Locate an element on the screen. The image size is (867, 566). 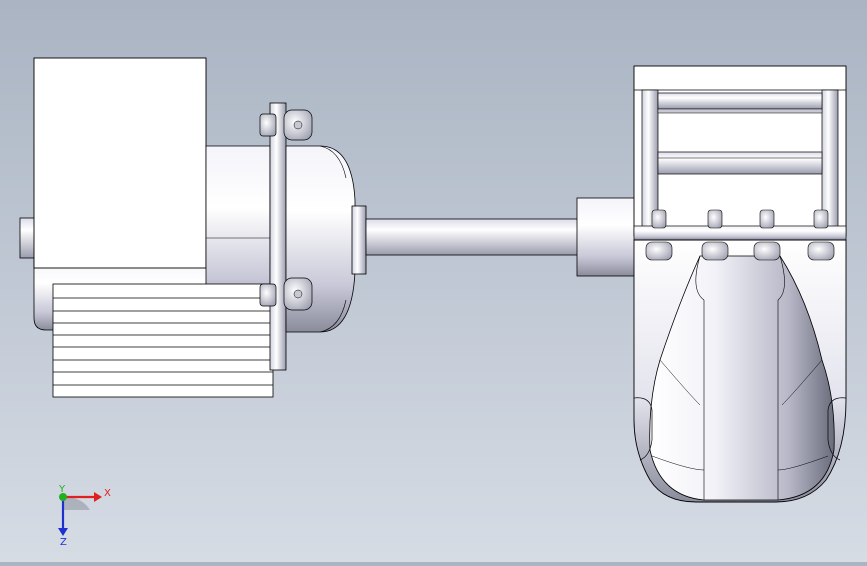
volute is located at coordinates (740, 371).